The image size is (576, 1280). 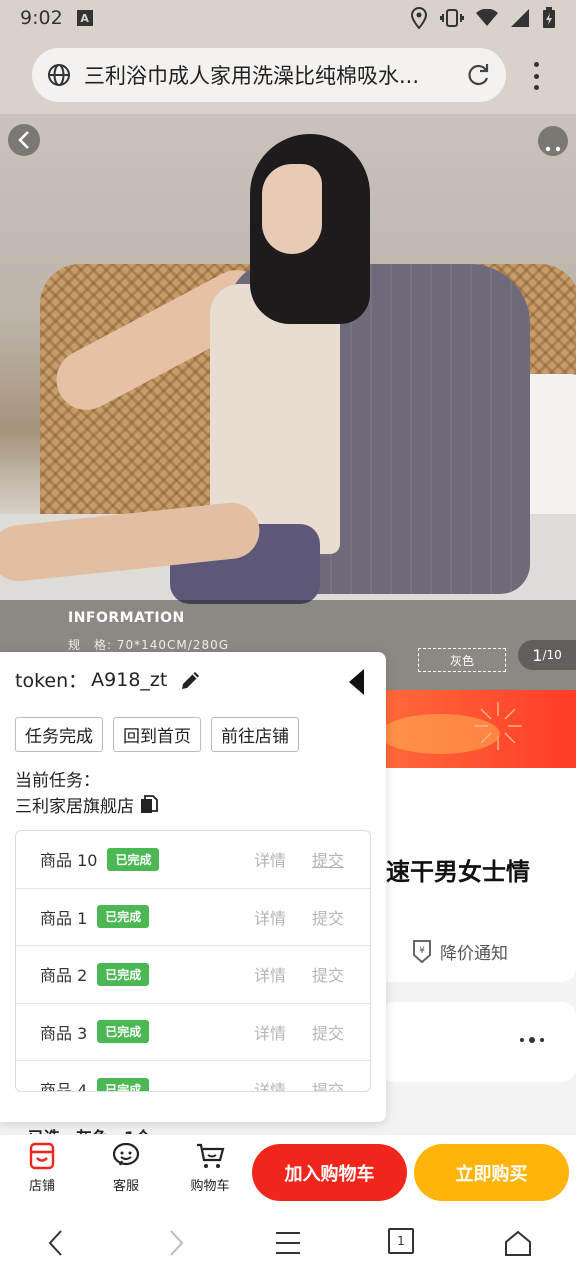 What do you see at coordinates (41, 1186) in the screenshot?
I see `store-label: 店铺` at bounding box center [41, 1186].